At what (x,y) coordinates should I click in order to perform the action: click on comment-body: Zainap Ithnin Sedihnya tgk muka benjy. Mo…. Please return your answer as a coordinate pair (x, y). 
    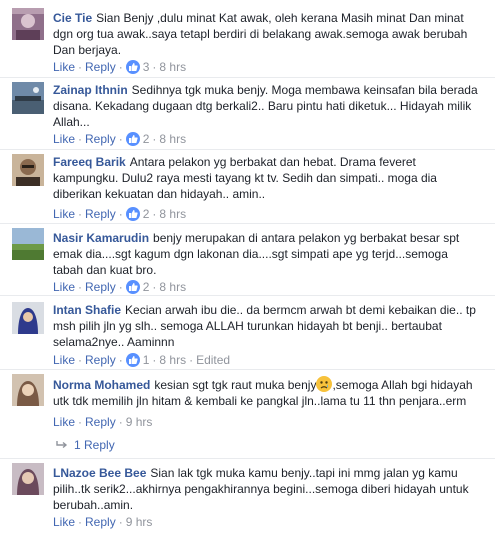
    Looking at the image, I should click on (267, 106).